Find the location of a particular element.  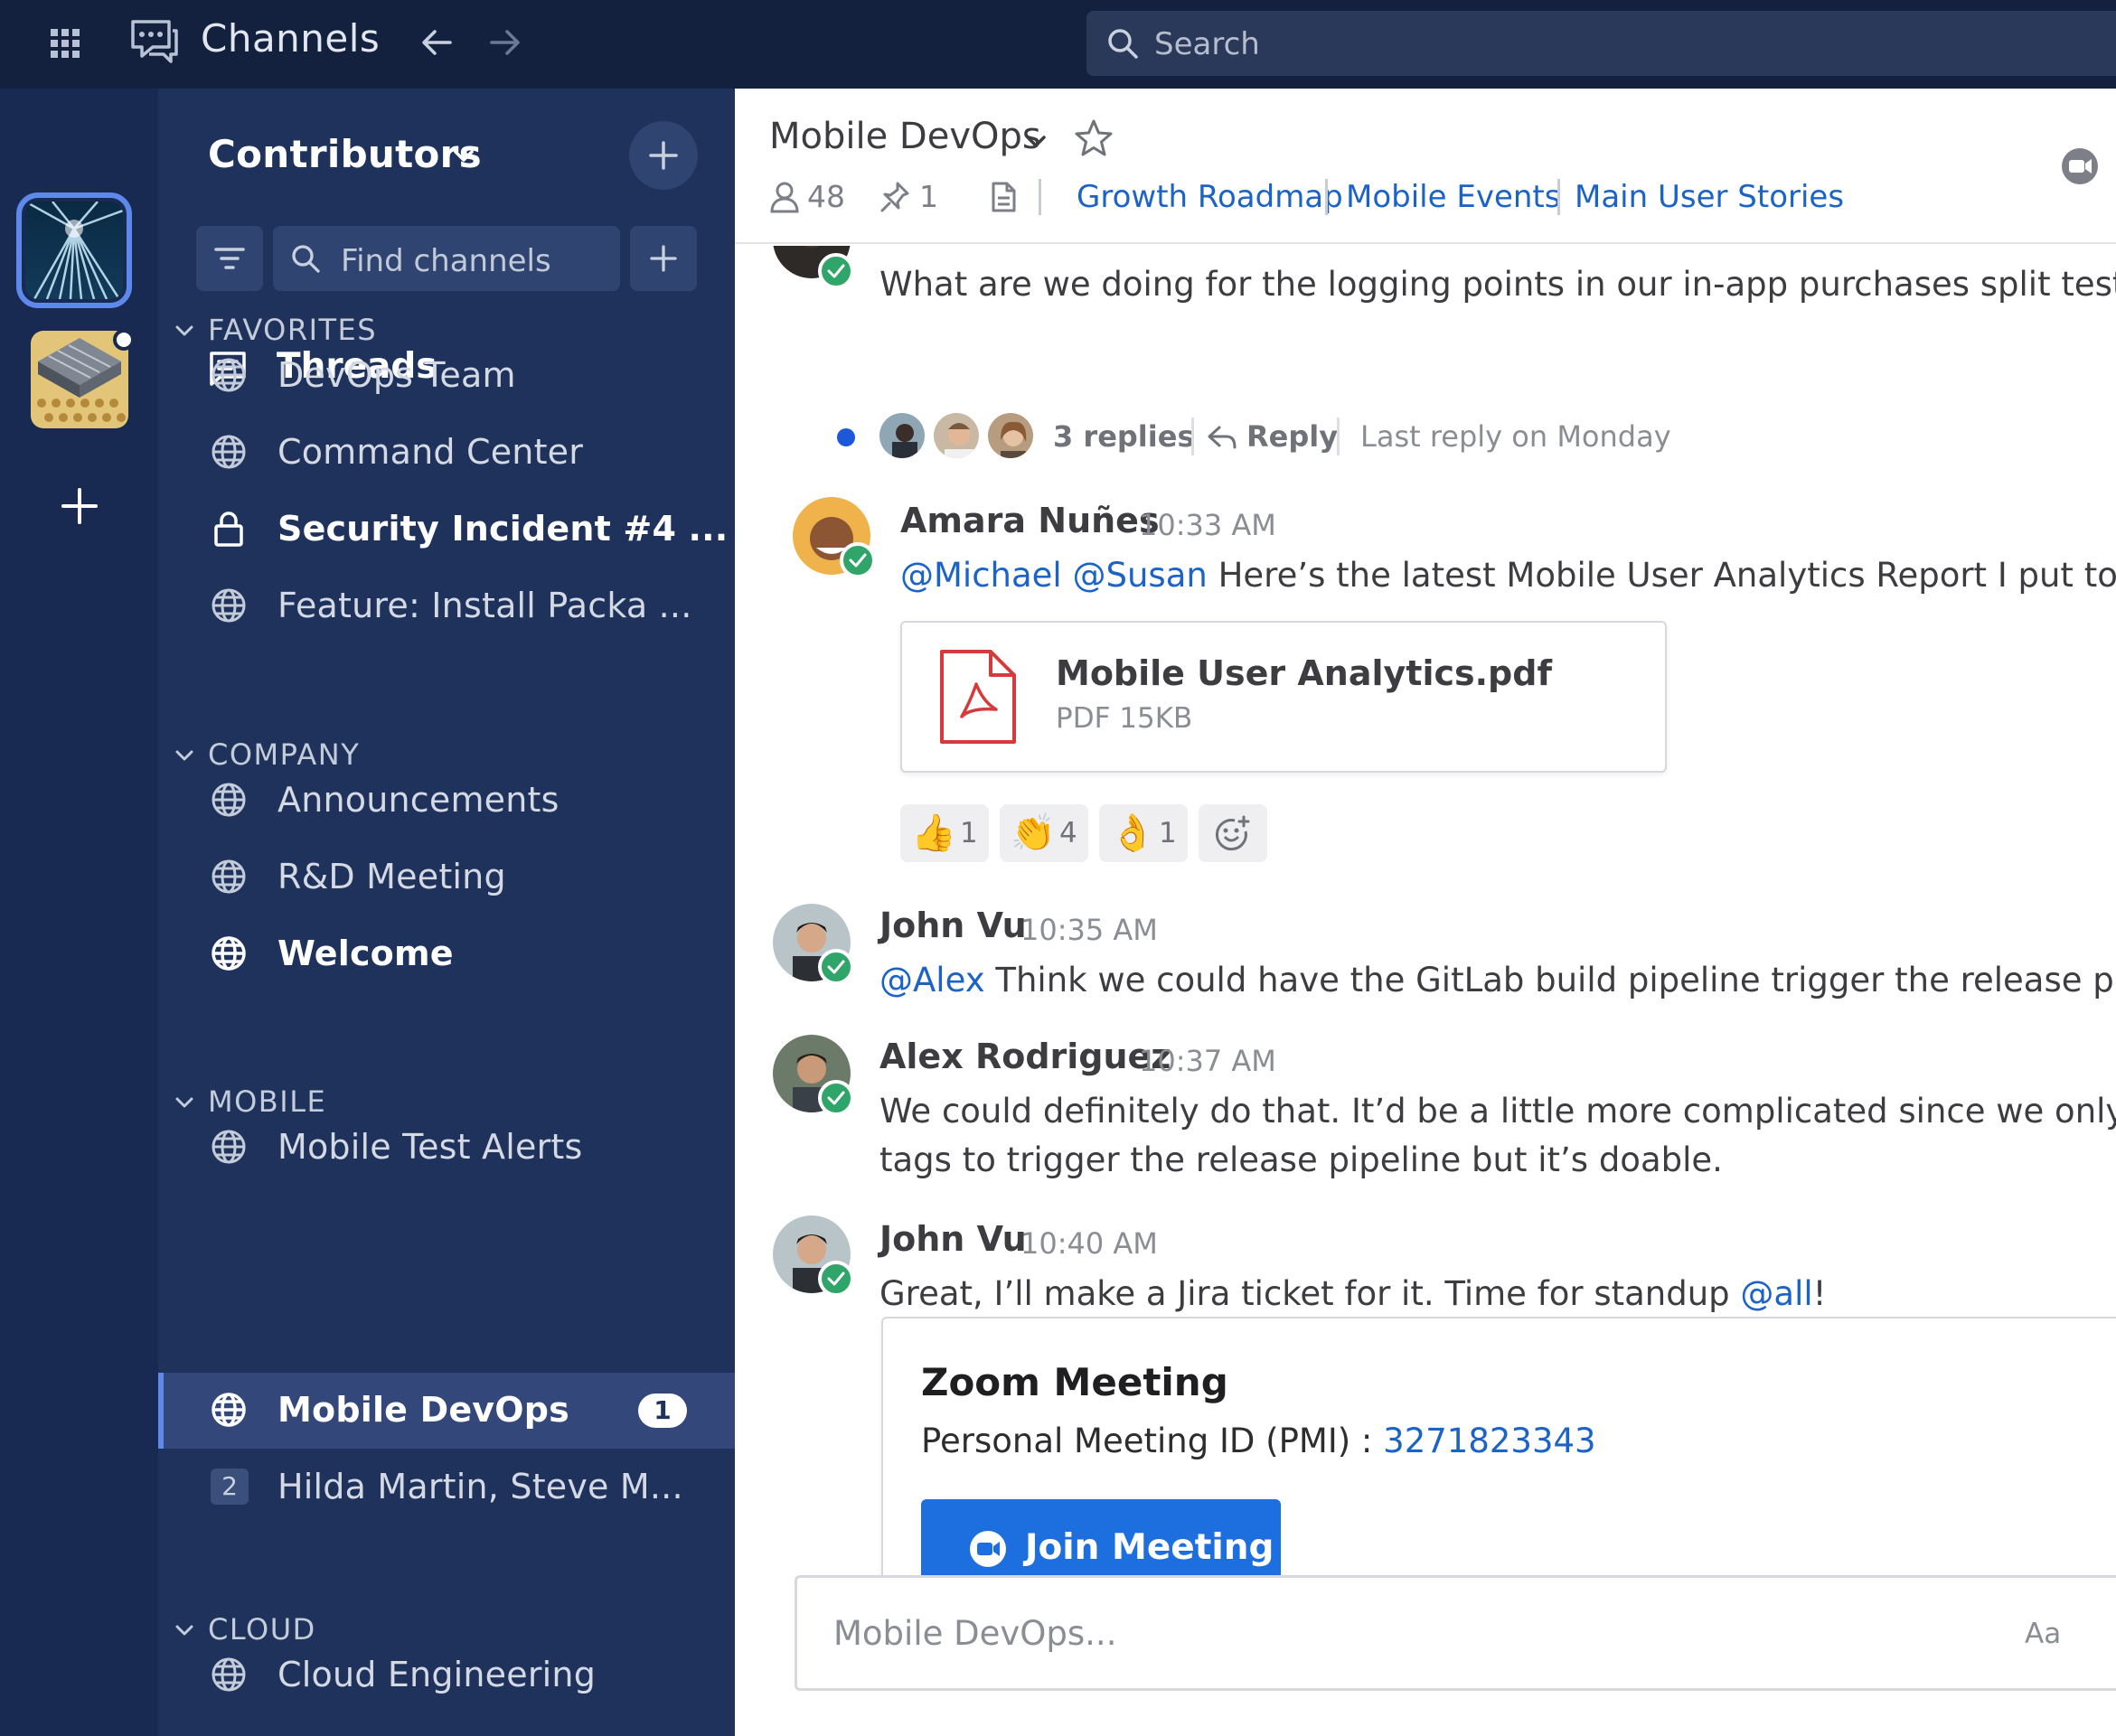

formatting-toggle: Aa is located at coordinates (2043, 1634).